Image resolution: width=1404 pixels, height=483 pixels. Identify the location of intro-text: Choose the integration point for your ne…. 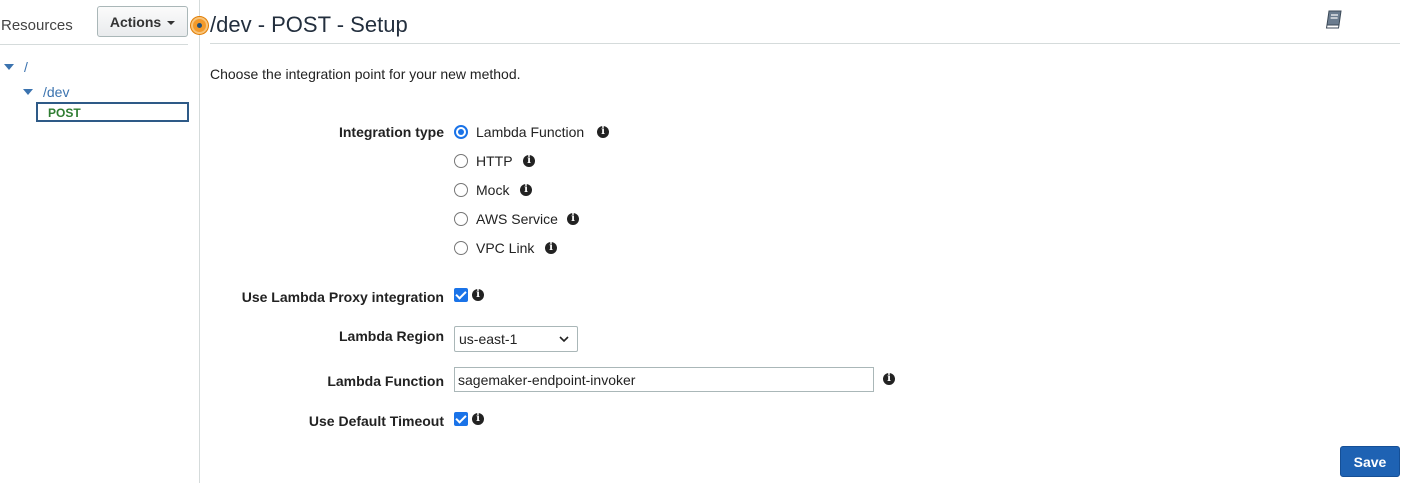
(365, 74).